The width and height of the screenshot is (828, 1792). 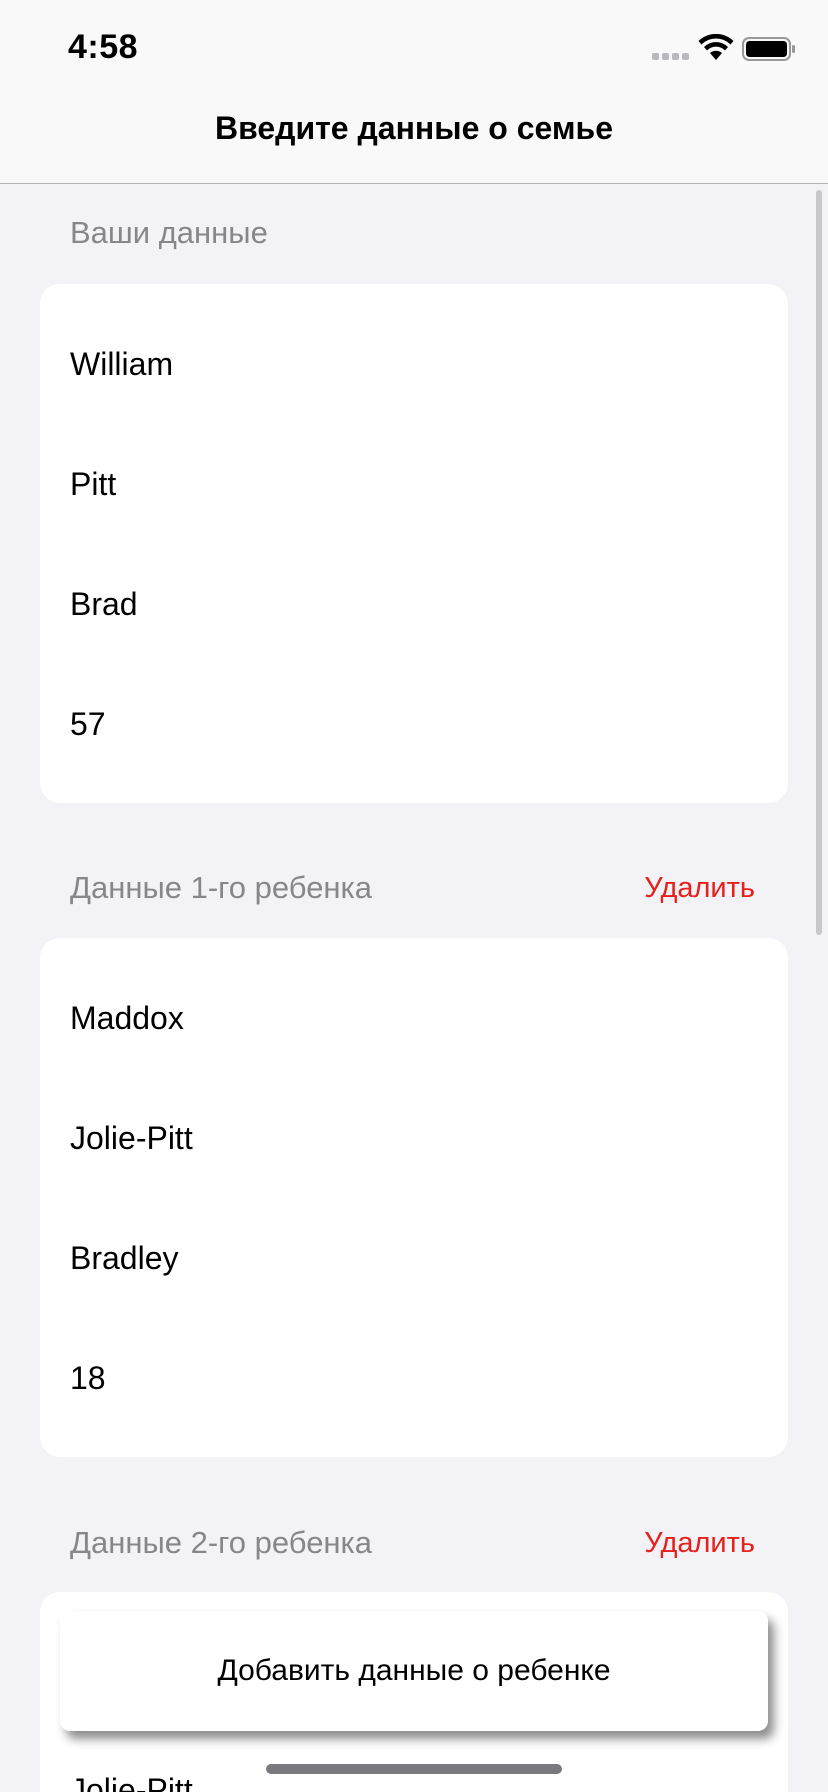 What do you see at coordinates (124, 1258) in the screenshot?
I see `child-1-middle-name-field: Bradley` at bounding box center [124, 1258].